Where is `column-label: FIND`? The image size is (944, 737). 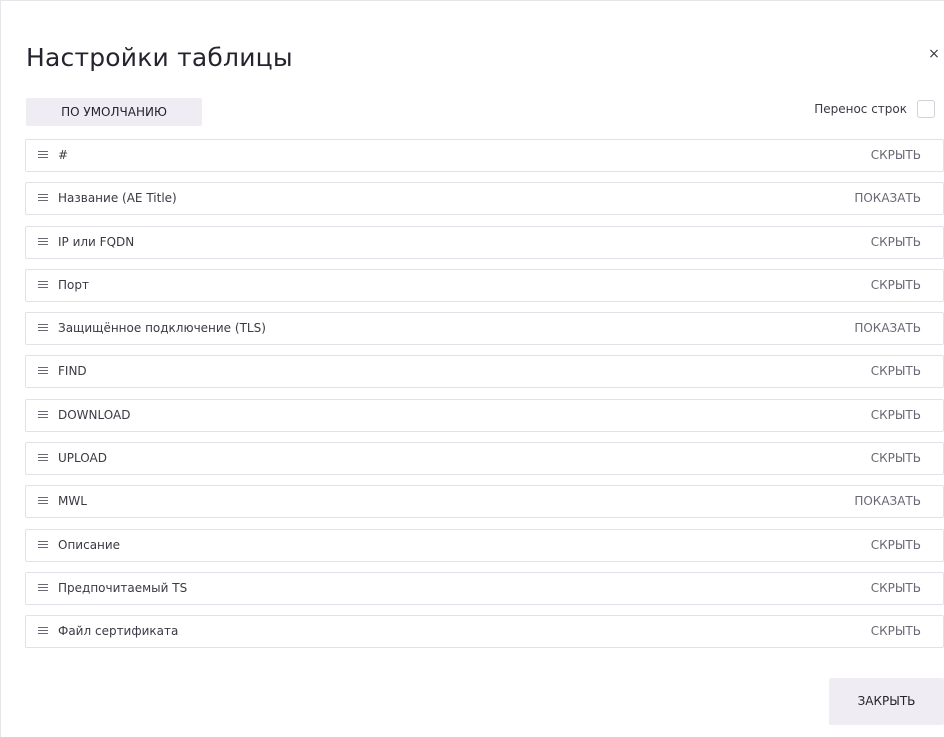 column-label: FIND is located at coordinates (72, 371).